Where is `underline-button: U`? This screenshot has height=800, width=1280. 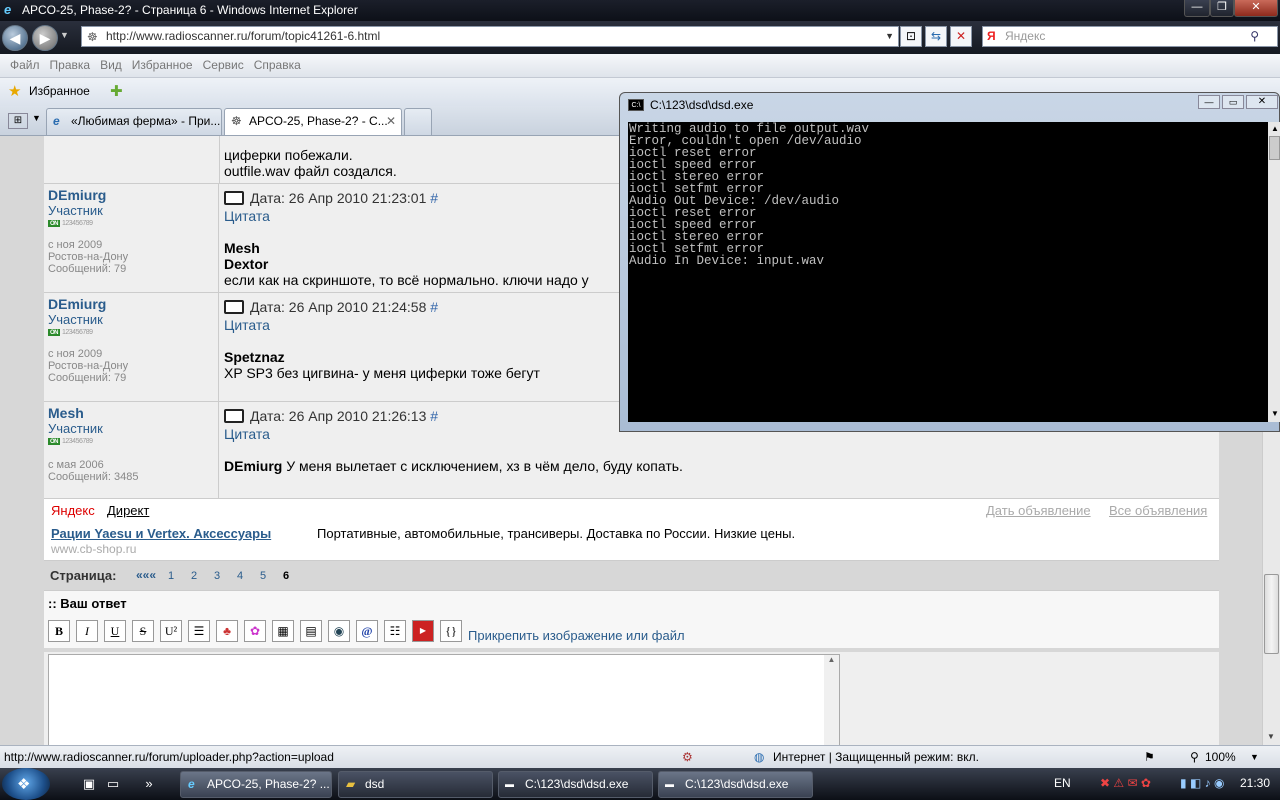
underline-button: U is located at coordinates (115, 631).